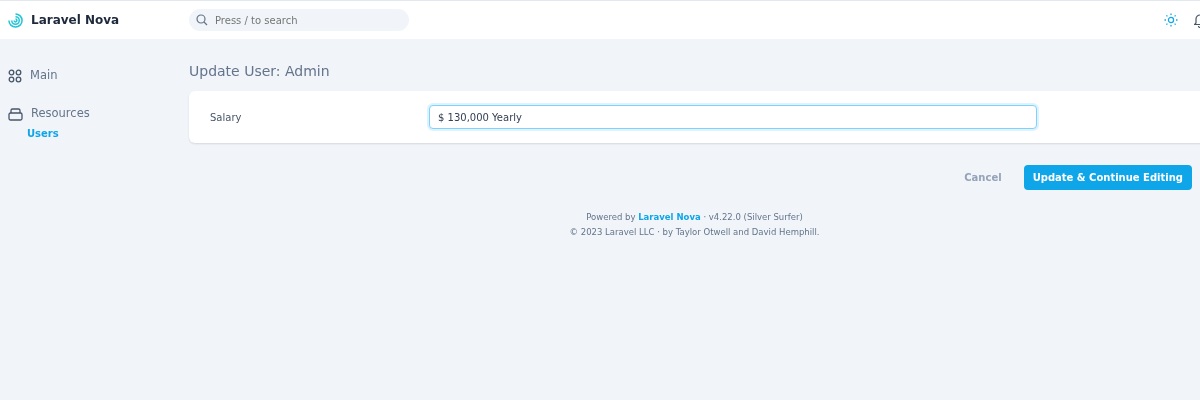 Image resolution: width=1200 pixels, height=400 pixels. Describe the element at coordinates (299, 20) in the screenshot. I see `search-field: Press / to search` at that location.